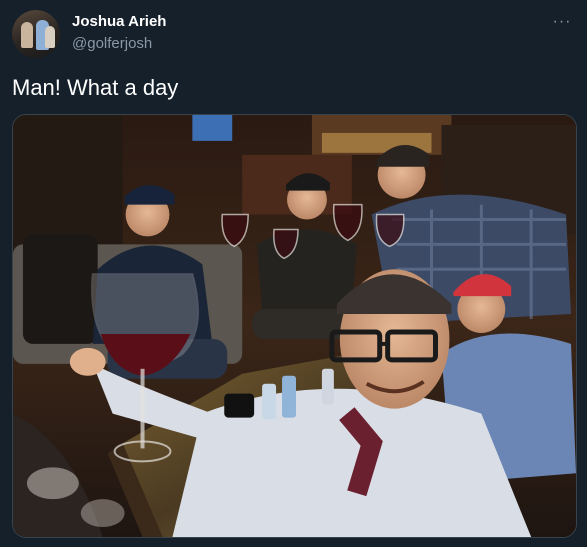 The width and height of the screenshot is (587, 547). Describe the element at coordinates (119, 21) in the screenshot. I see `author-display-name: Joshua Arieh` at that location.